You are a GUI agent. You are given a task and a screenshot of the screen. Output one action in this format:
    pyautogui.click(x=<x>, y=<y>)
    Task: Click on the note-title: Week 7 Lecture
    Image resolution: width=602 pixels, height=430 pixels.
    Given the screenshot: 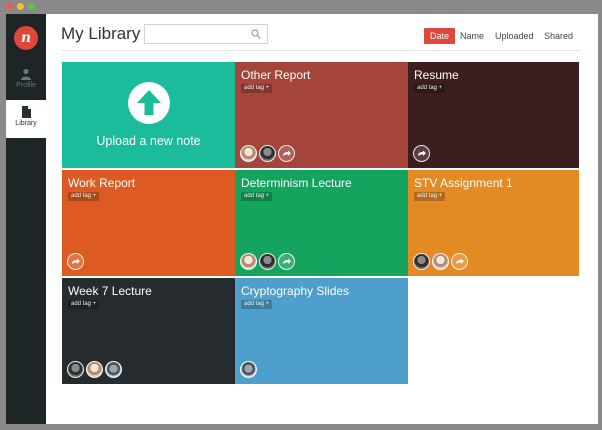 What is the action you would take?
    pyautogui.click(x=110, y=291)
    